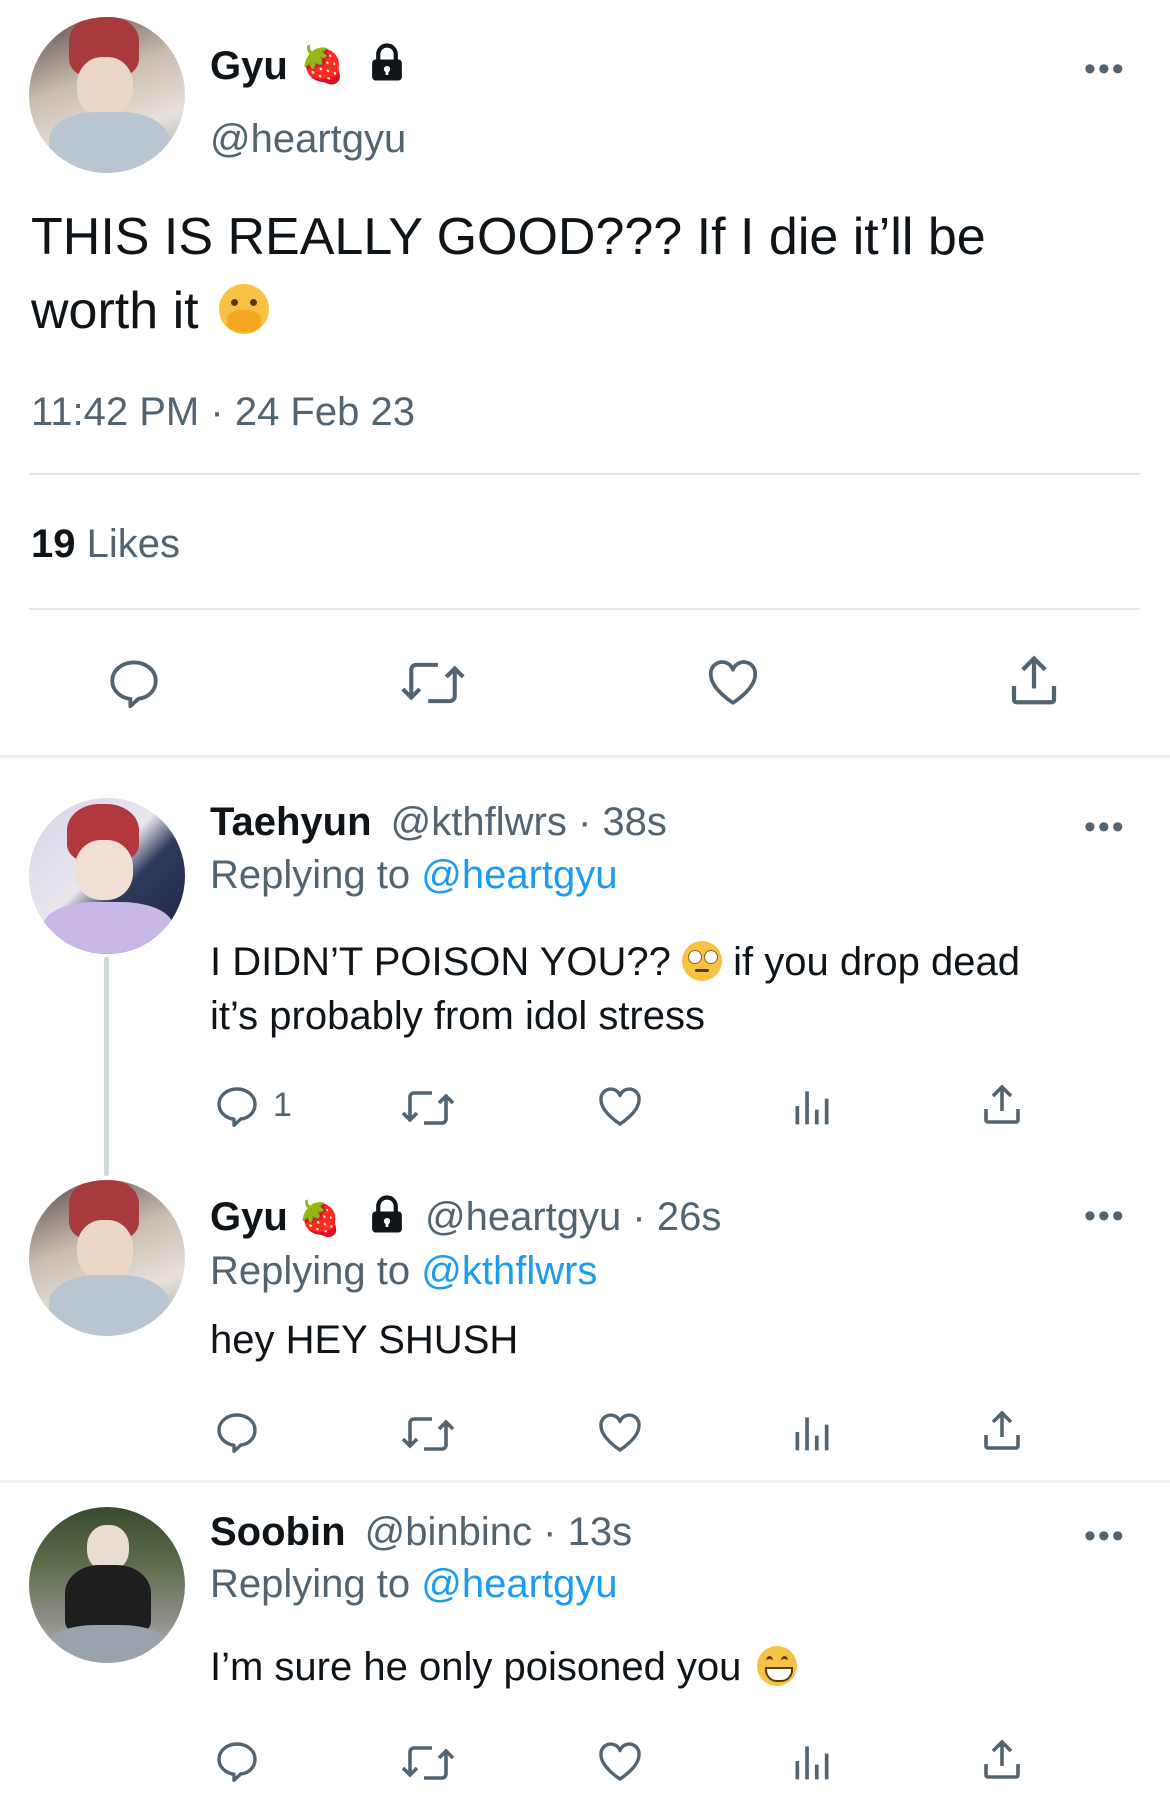 The image size is (1170, 1811). Describe the element at coordinates (457, 1016) in the screenshot. I see `reply-text-line2: it’s probably from idol stress` at that location.